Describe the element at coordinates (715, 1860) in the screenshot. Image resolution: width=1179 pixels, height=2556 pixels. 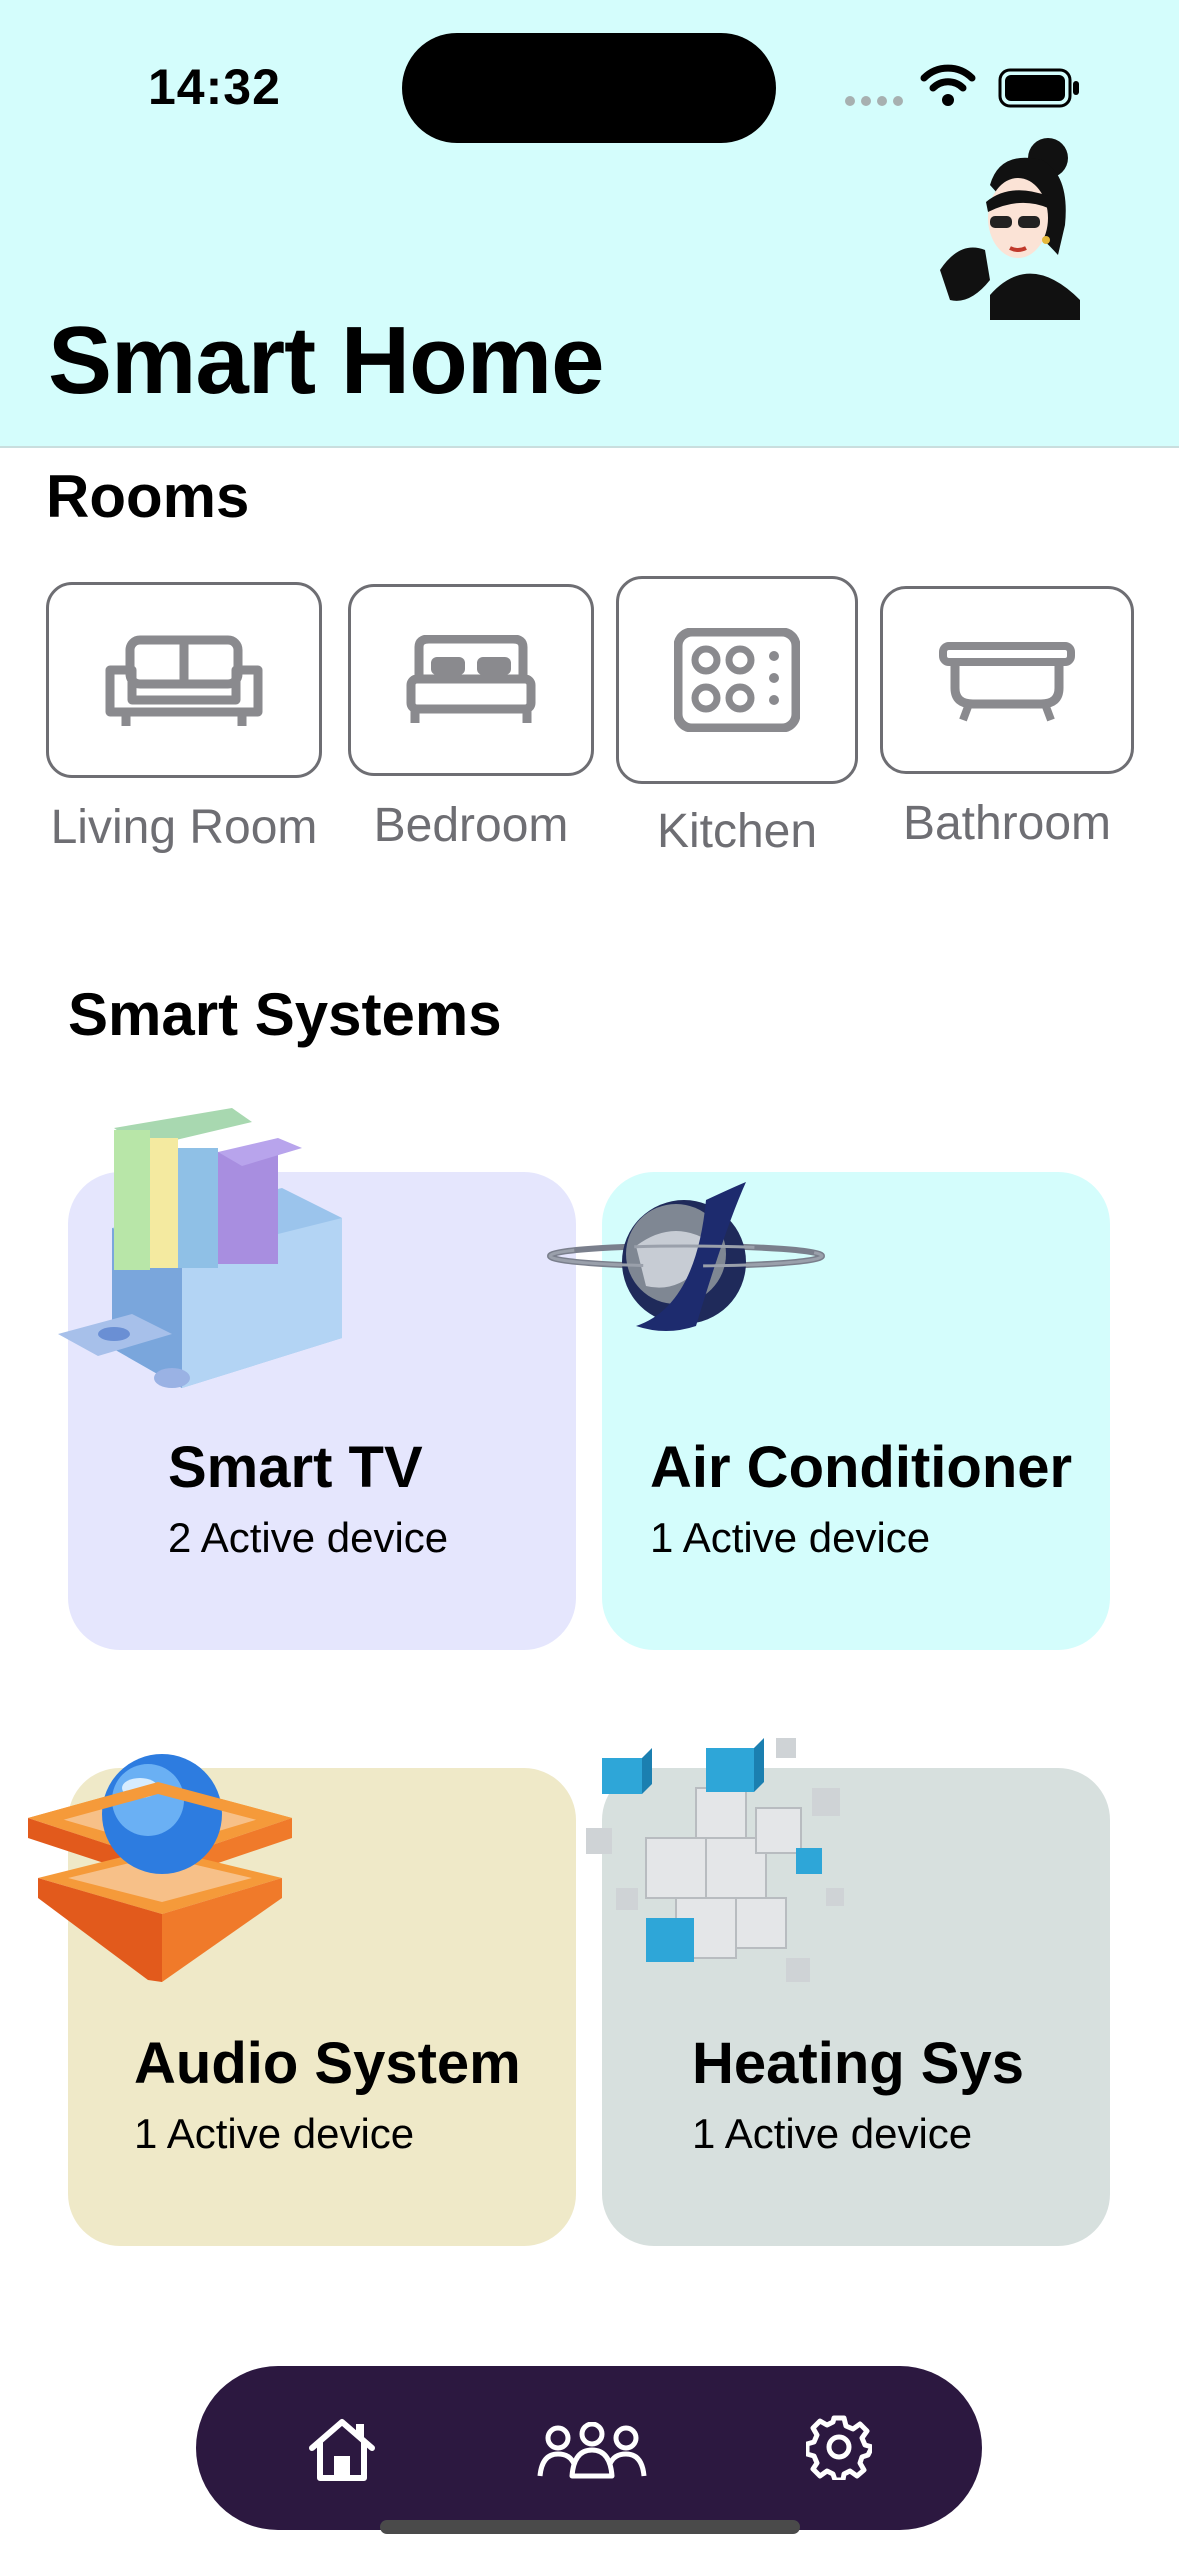
I see `cubes-icon` at that location.